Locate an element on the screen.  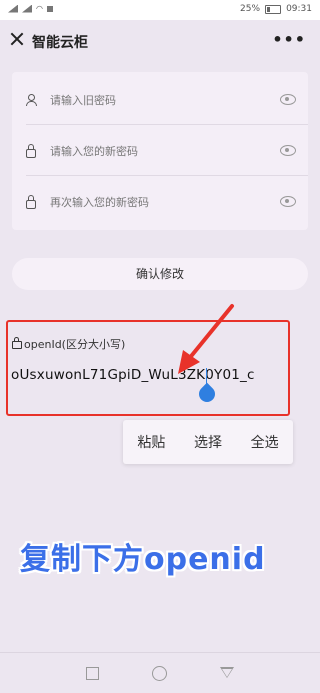
select-menu-item: 选择 is located at coordinates (208, 442).